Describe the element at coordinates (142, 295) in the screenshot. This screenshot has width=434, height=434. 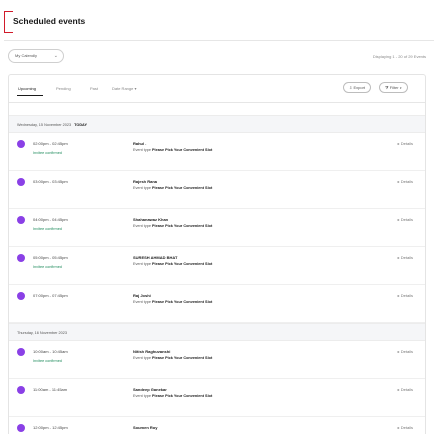
I see `invitee-name: Raj Joshi` at that location.